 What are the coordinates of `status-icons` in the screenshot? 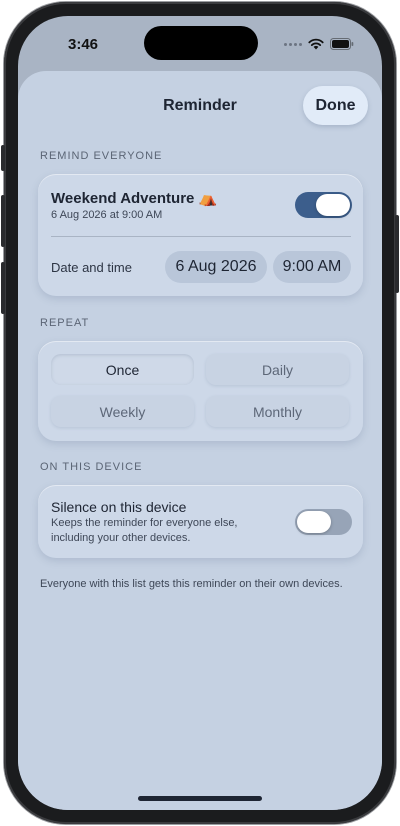 It's located at (319, 44).